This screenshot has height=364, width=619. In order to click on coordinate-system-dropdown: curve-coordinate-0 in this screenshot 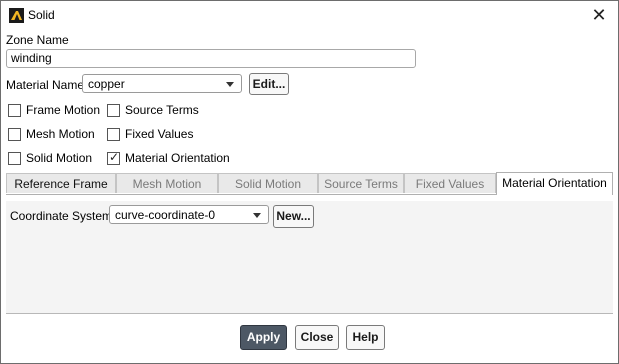, I will do `click(189, 214)`.